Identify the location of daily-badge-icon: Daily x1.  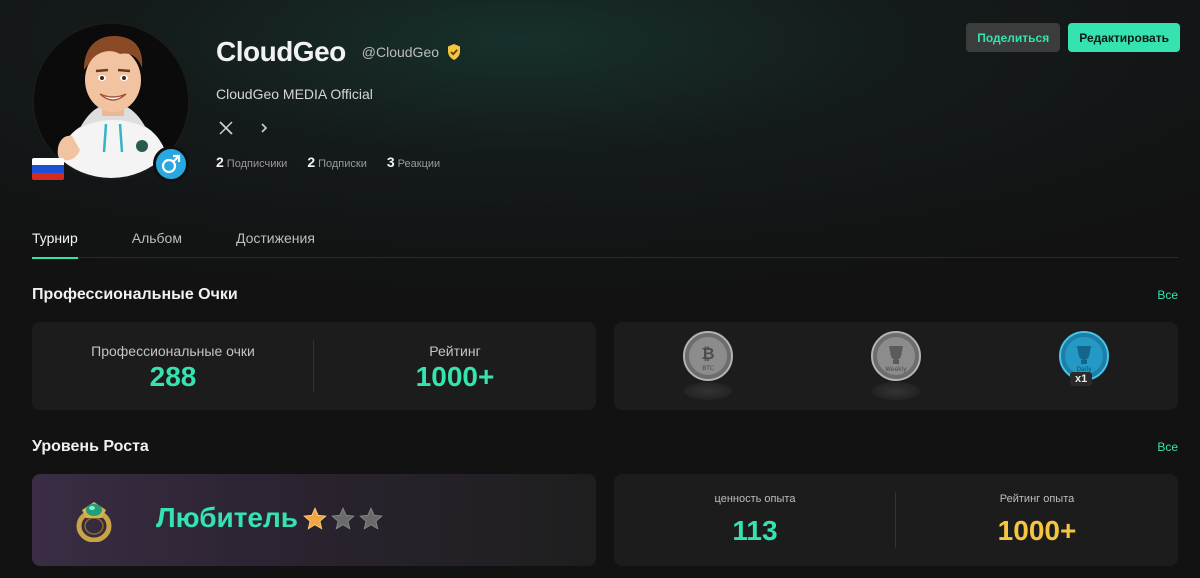
(1084, 367).